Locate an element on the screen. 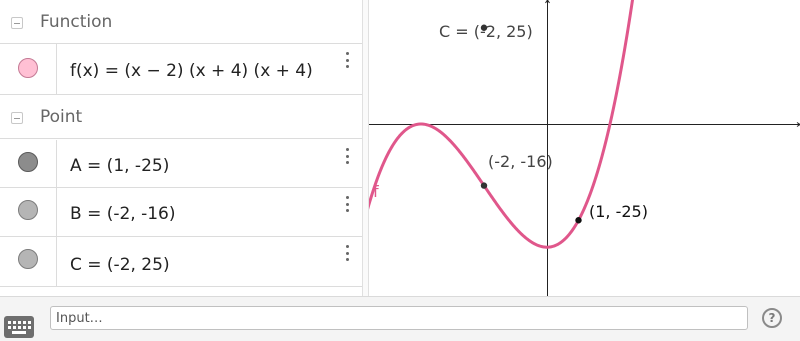 Image resolution: width=800 pixels, height=341 pixels. more-options-icon-f is located at coordinates (347, 60).